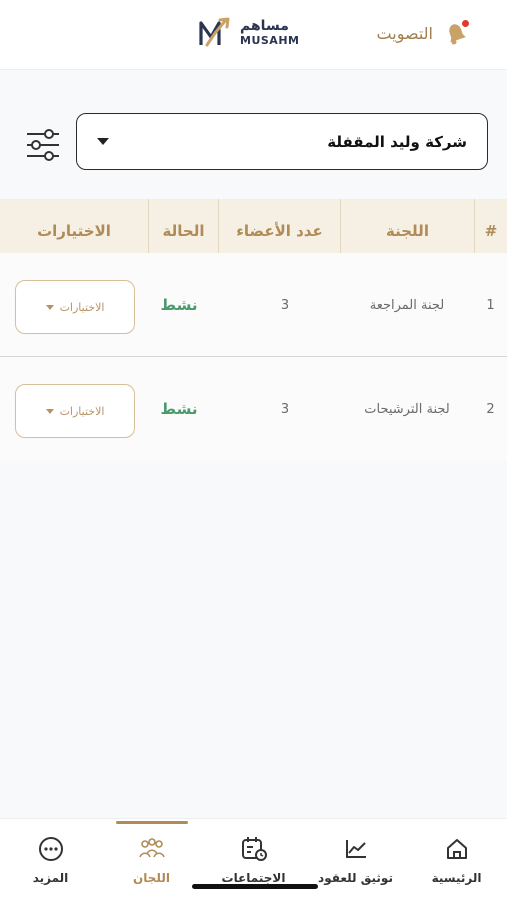  What do you see at coordinates (404, 33) in the screenshot?
I see `vote-label: التصويت` at bounding box center [404, 33].